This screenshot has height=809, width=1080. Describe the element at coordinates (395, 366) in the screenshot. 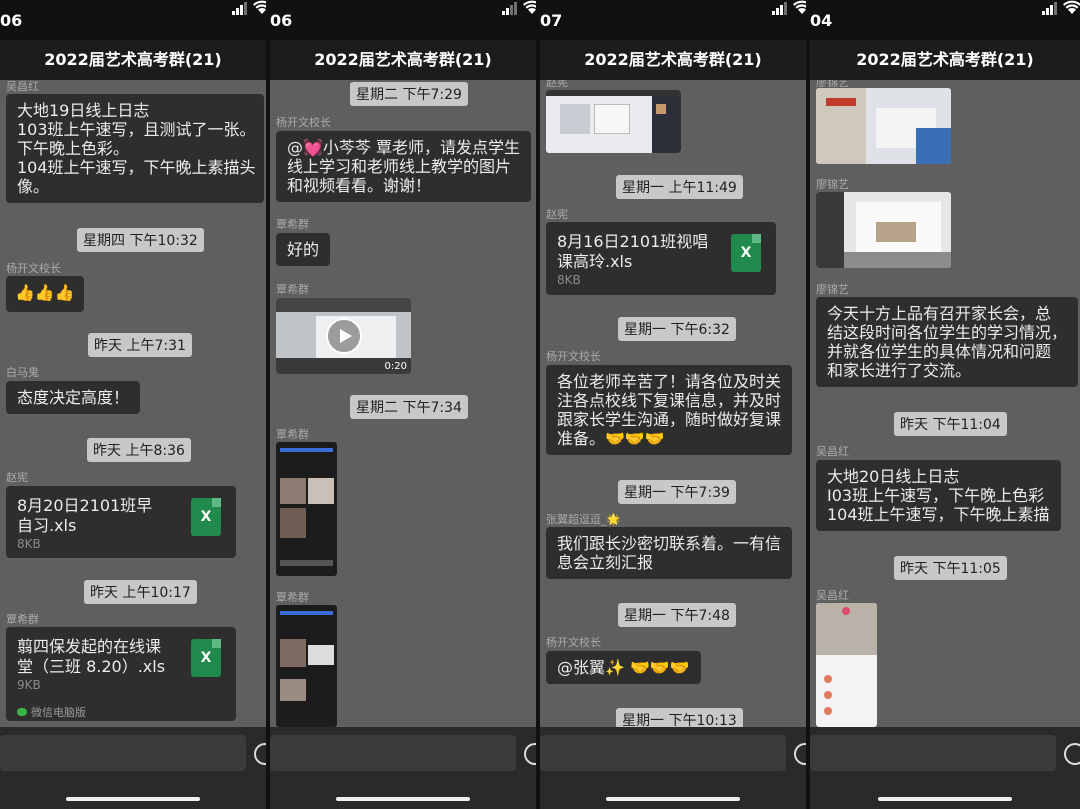

I see `video-duration: 0:20` at that location.